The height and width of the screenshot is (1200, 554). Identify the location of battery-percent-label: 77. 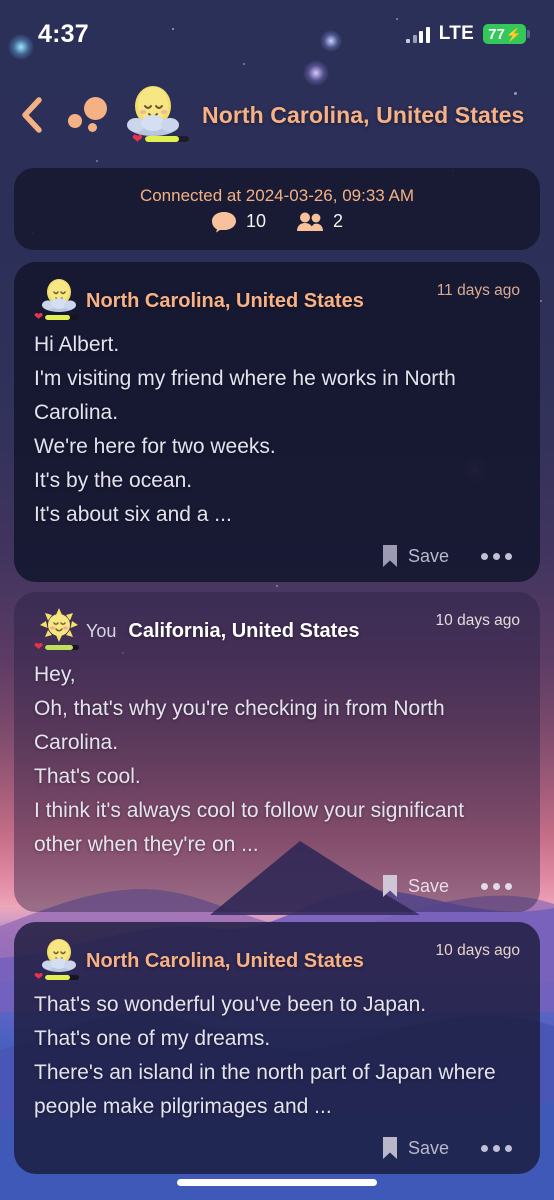
(496, 34).